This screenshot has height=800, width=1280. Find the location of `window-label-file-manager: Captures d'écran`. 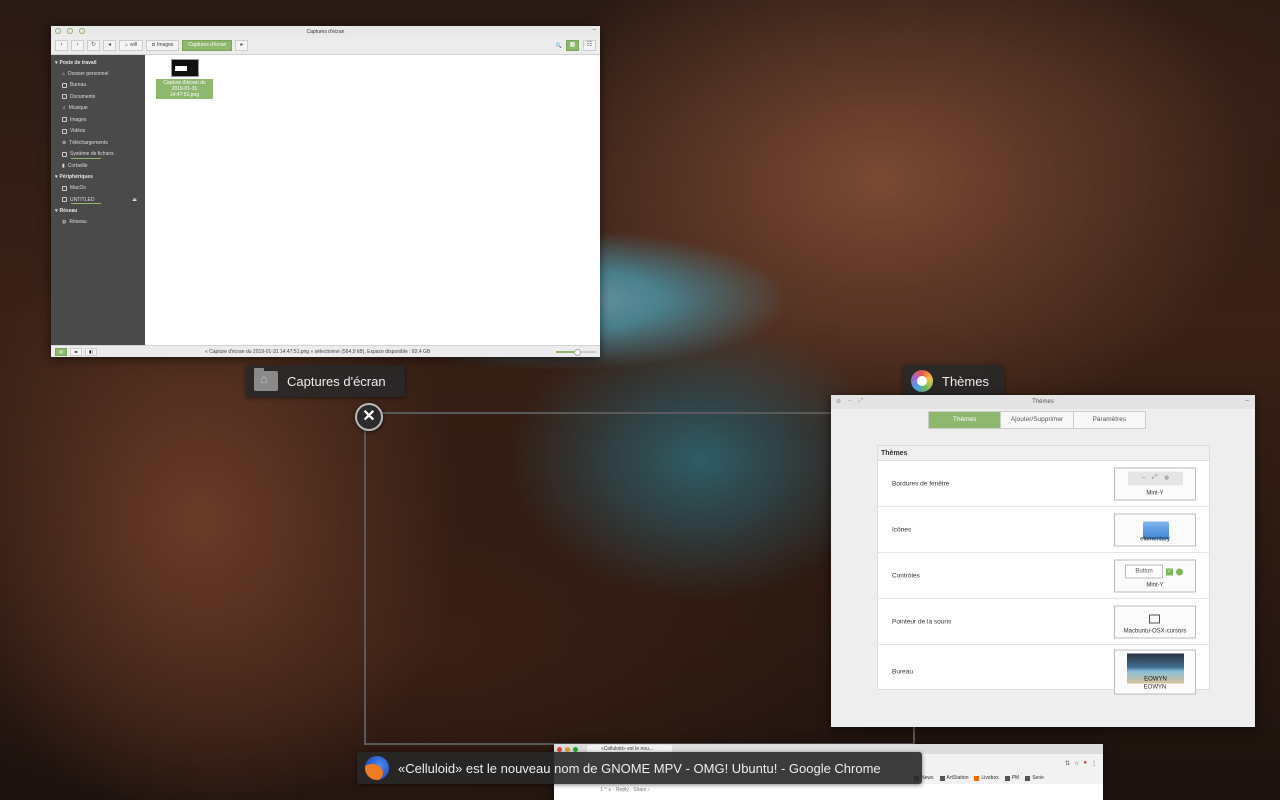

window-label-file-manager: Captures d'écran is located at coordinates (325, 381).